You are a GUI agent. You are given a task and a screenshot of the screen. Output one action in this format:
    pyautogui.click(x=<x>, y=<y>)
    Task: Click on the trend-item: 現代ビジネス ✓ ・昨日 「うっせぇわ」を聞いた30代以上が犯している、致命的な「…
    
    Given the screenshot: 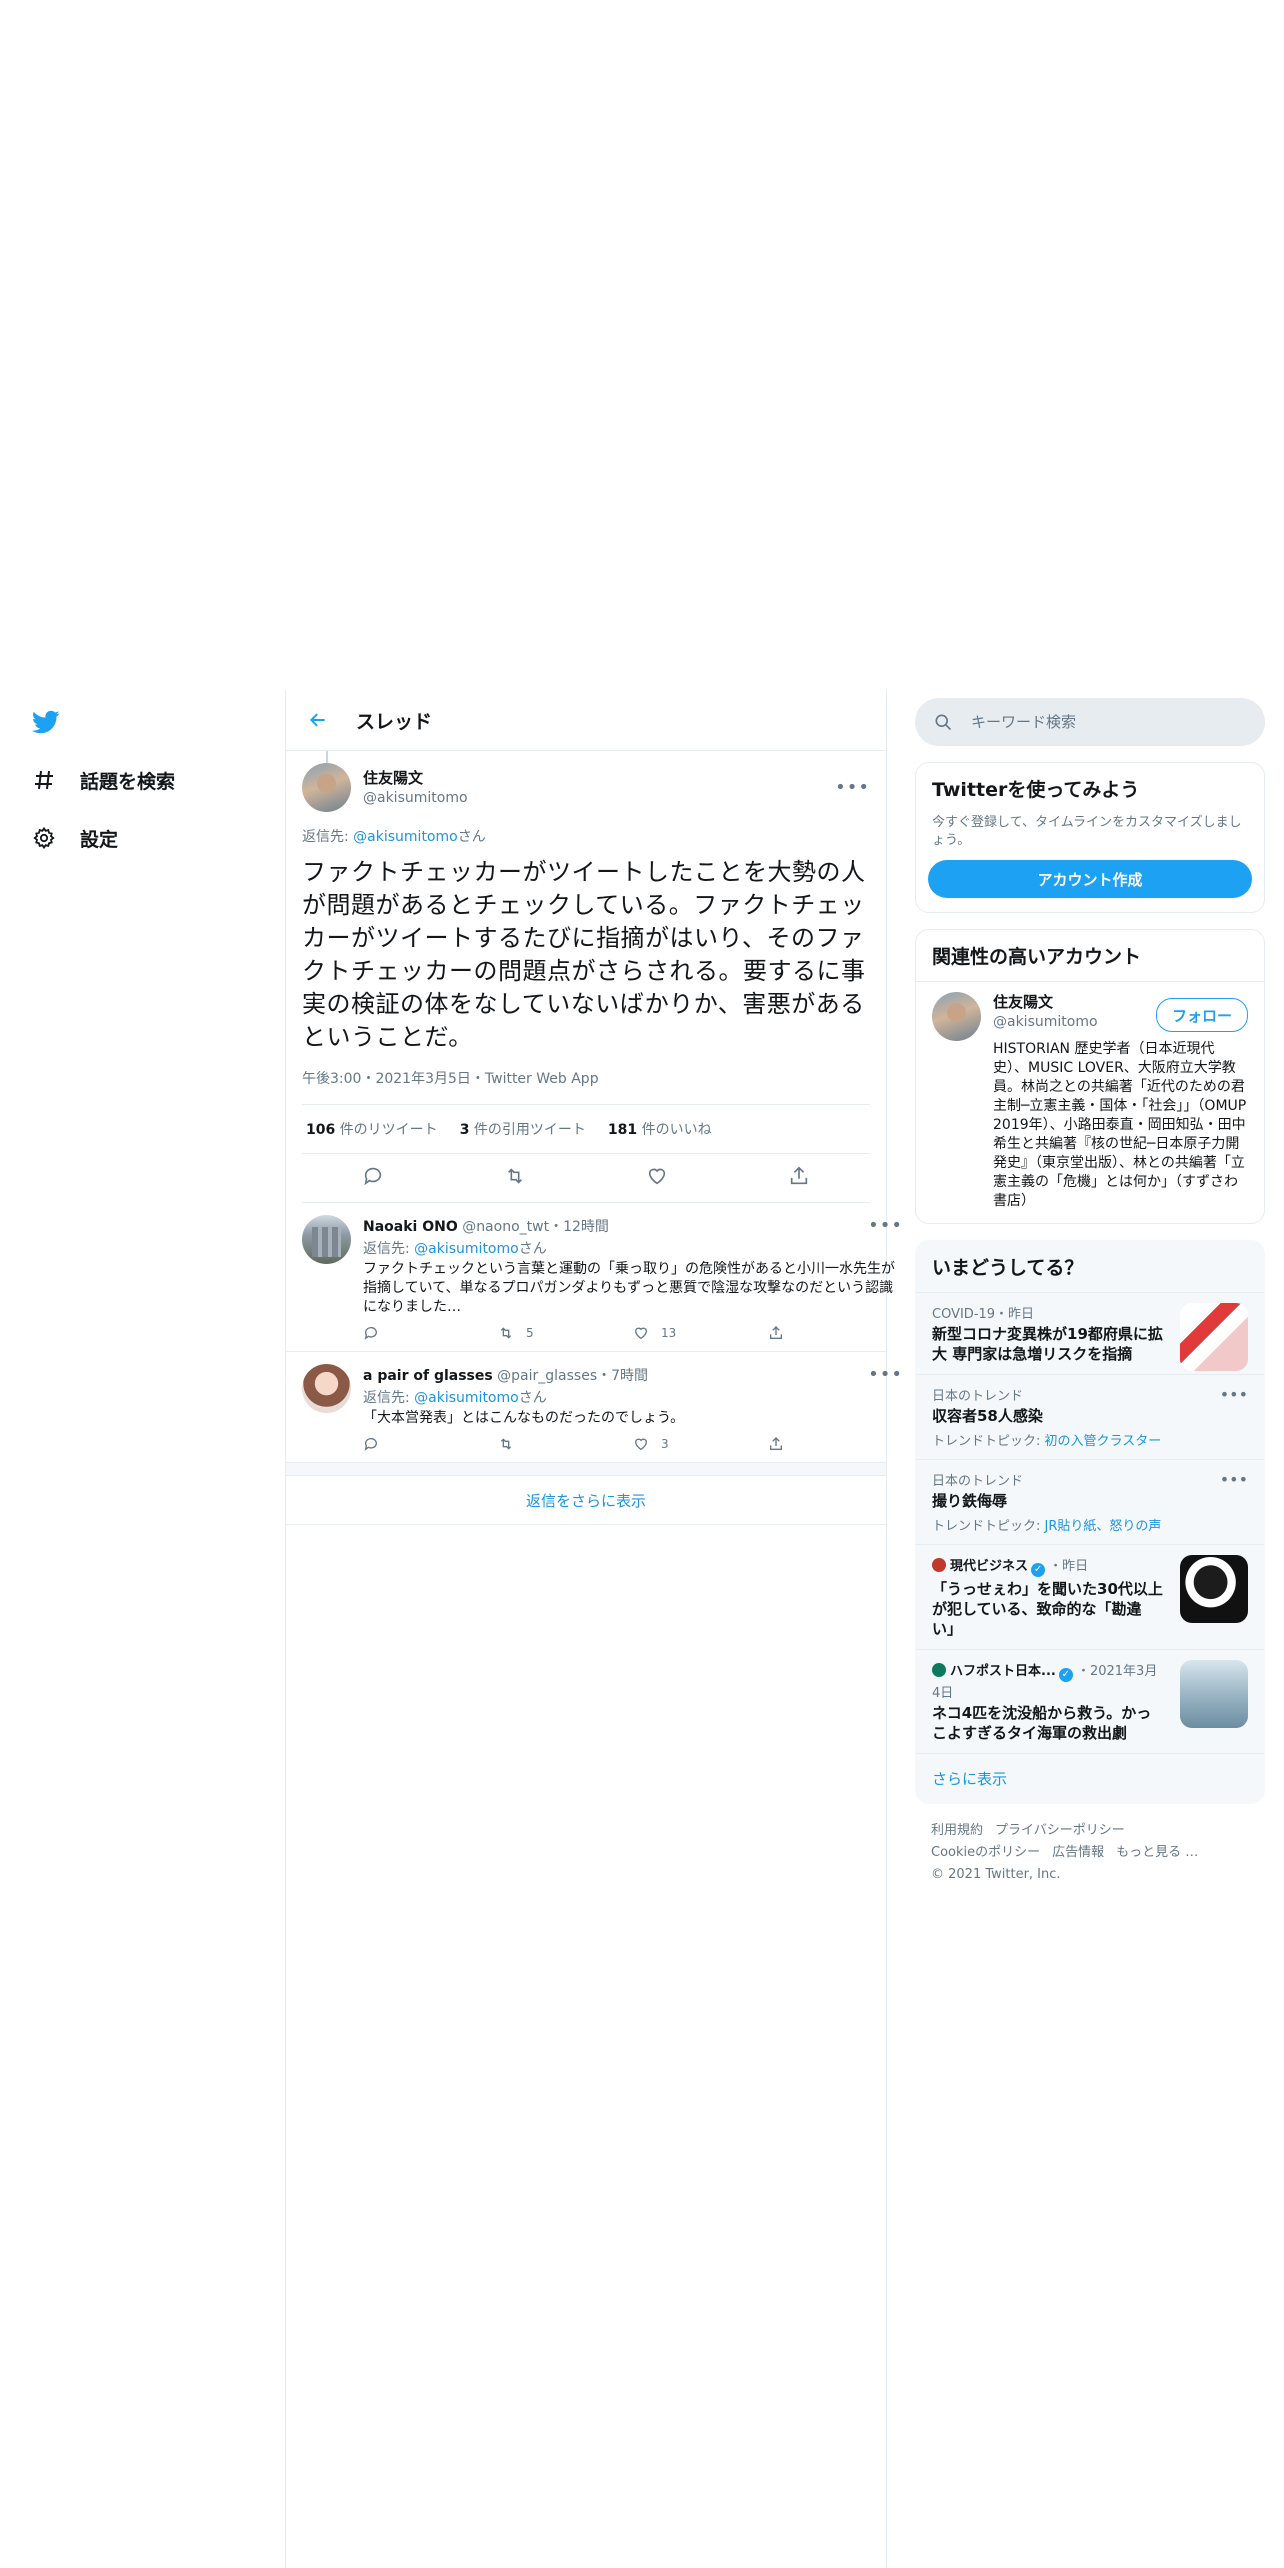 What is the action you would take?
    pyautogui.click(x=1090, y=1596)
    